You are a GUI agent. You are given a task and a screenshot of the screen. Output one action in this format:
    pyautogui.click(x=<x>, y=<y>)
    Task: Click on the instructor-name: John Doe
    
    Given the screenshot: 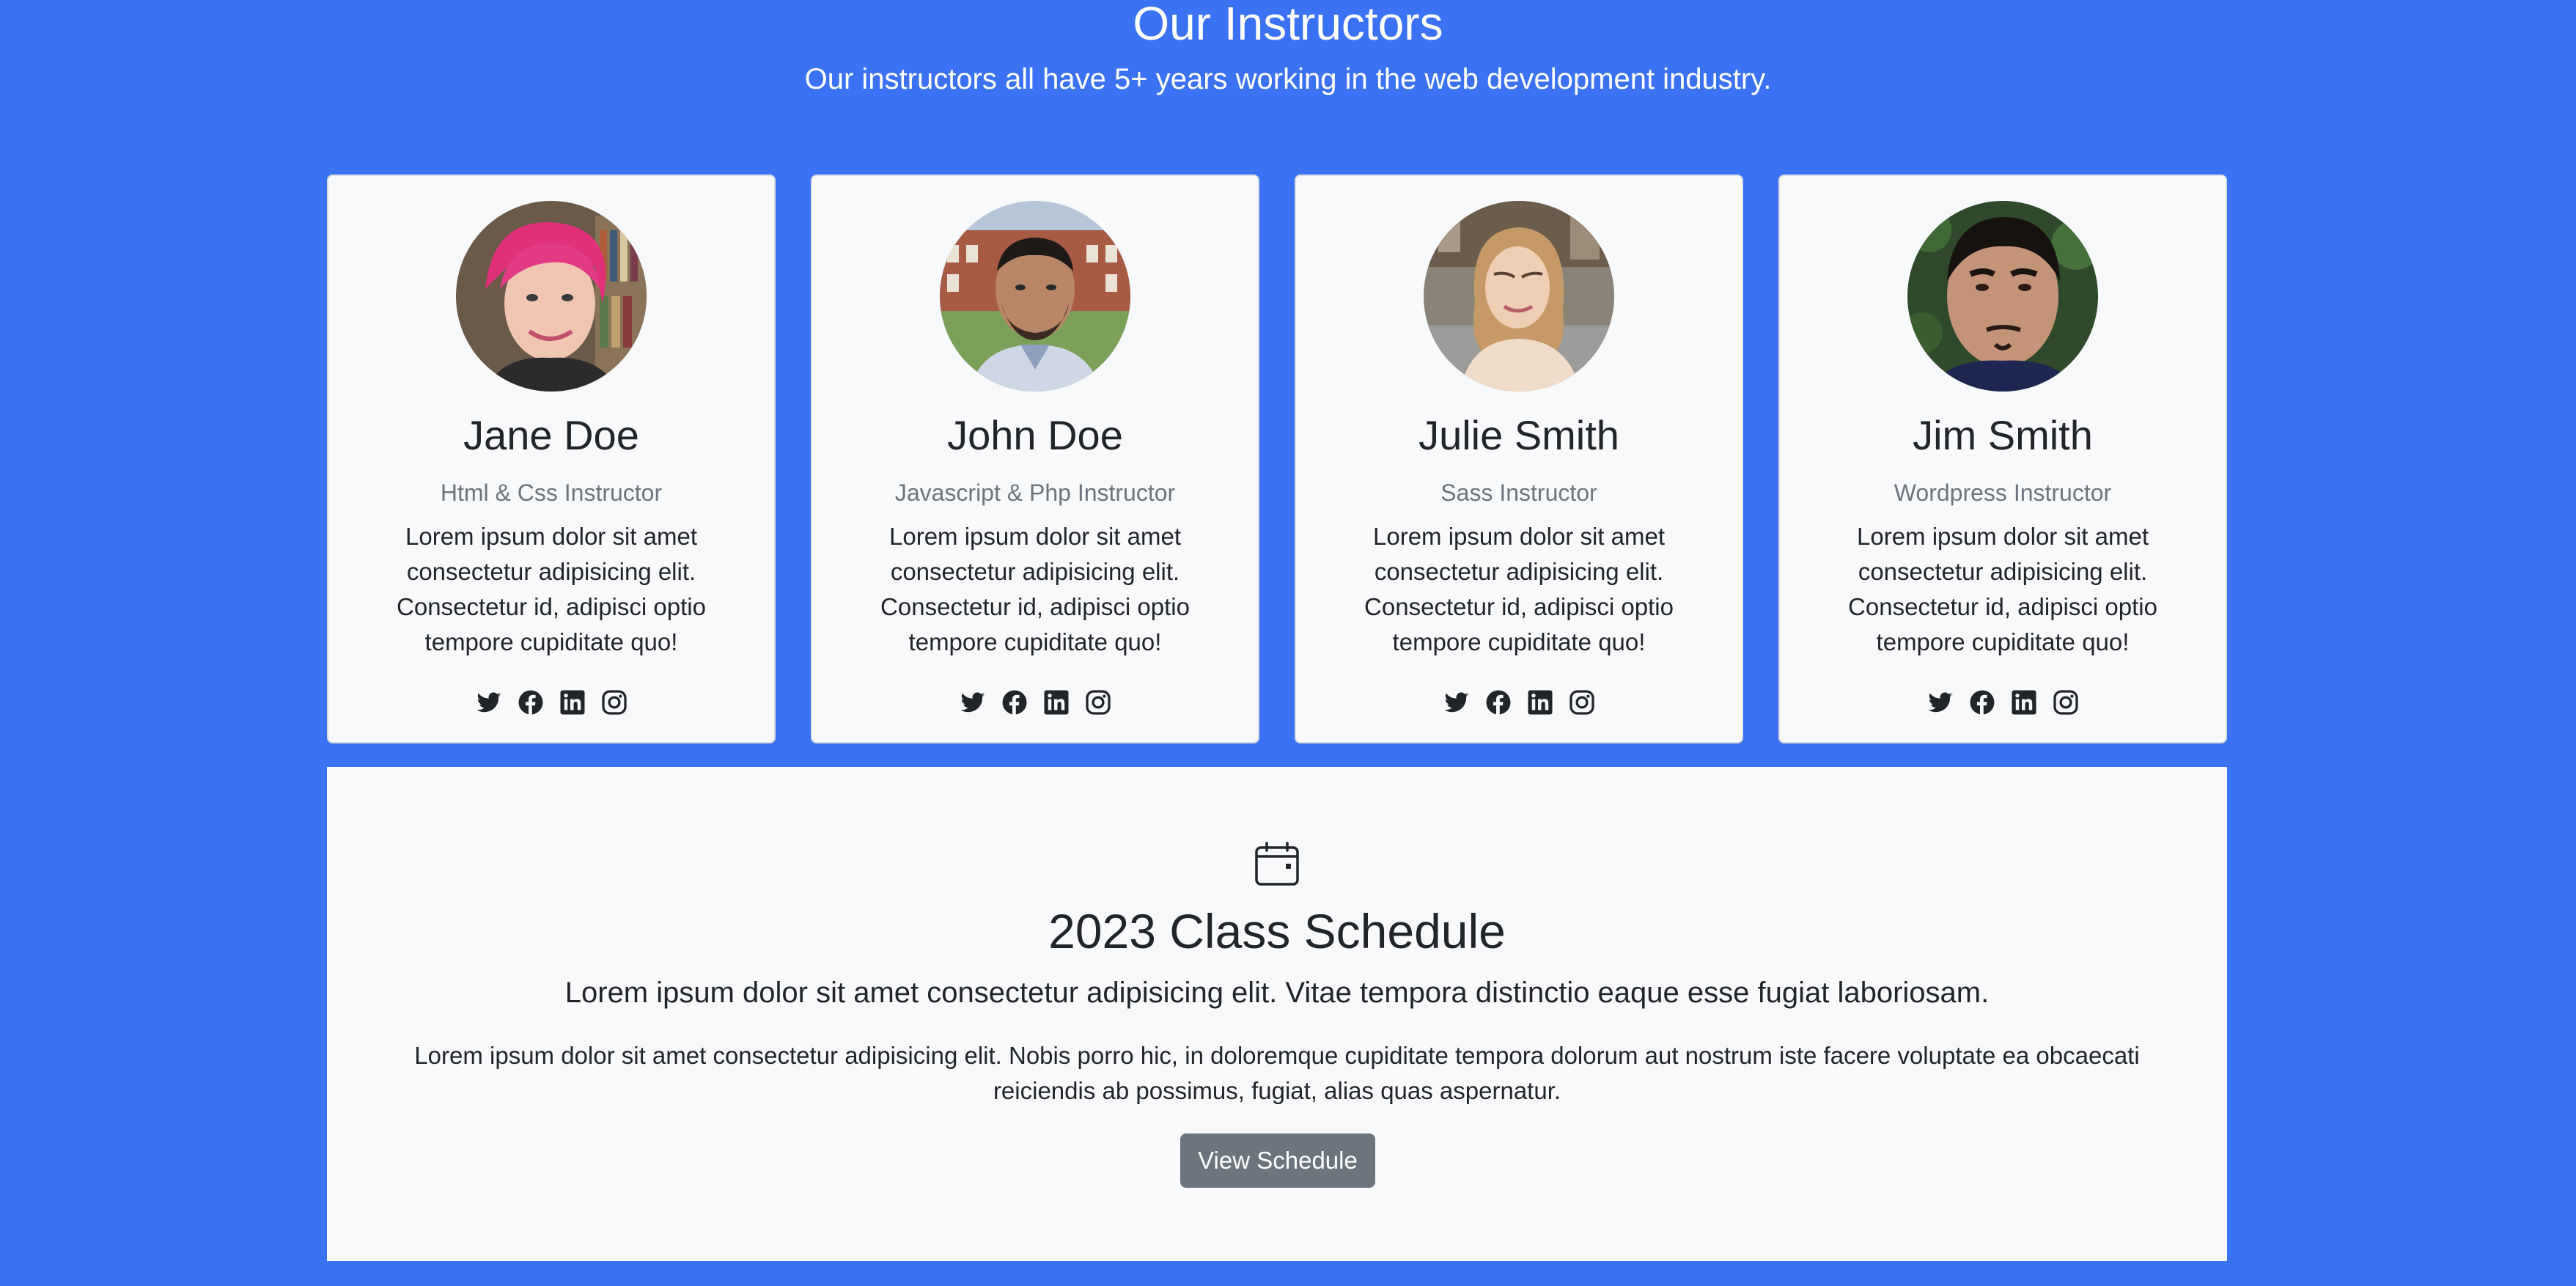 What is the action you would take?
    pyautogui.click(x=1035, y=435)
    